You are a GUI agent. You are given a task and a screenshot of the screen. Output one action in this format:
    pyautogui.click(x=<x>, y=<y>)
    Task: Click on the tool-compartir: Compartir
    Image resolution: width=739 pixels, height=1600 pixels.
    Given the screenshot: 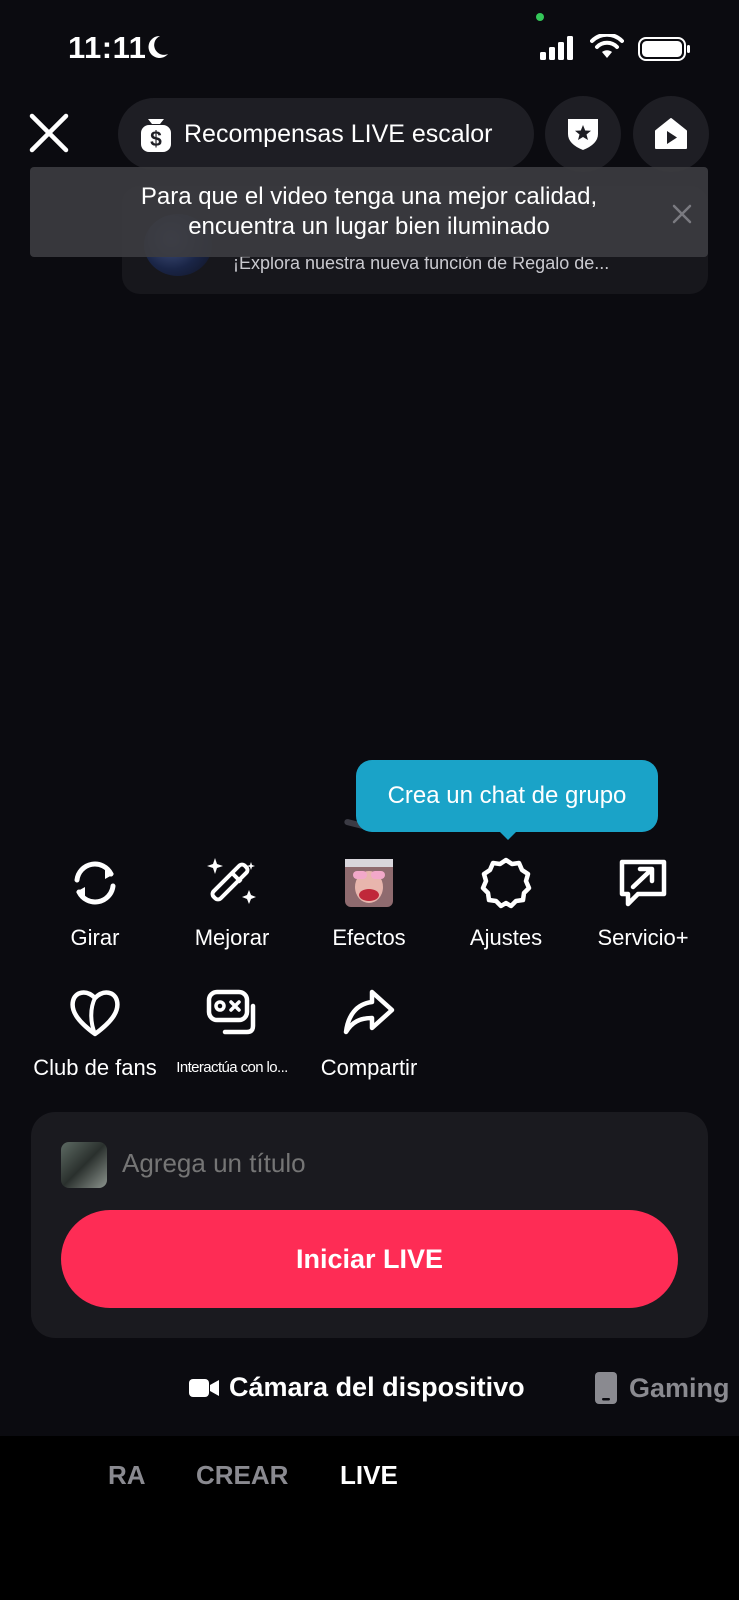 What is the action you would take?
    pyautogui.click(x=369, y=1033)
    